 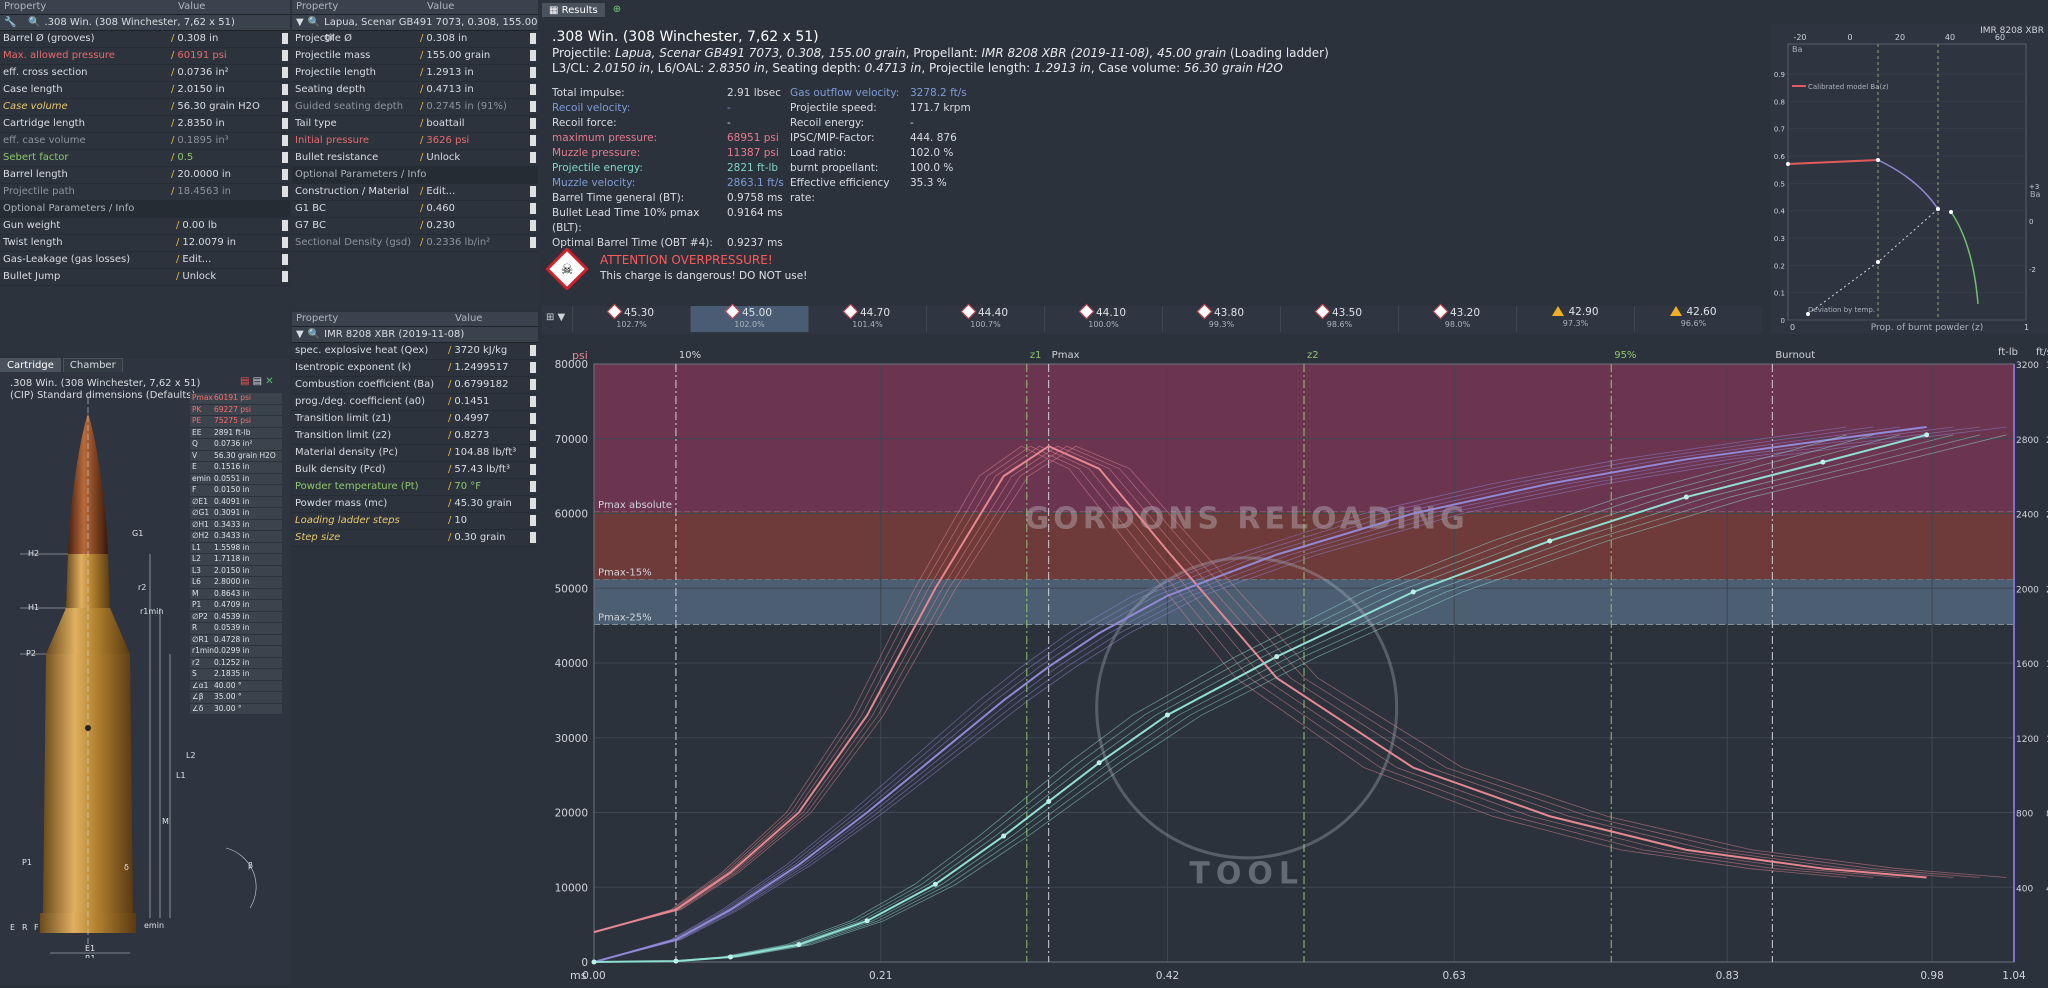 I want to click on property-value: /57.43 lb/ft³, so click(x=491, y=470).